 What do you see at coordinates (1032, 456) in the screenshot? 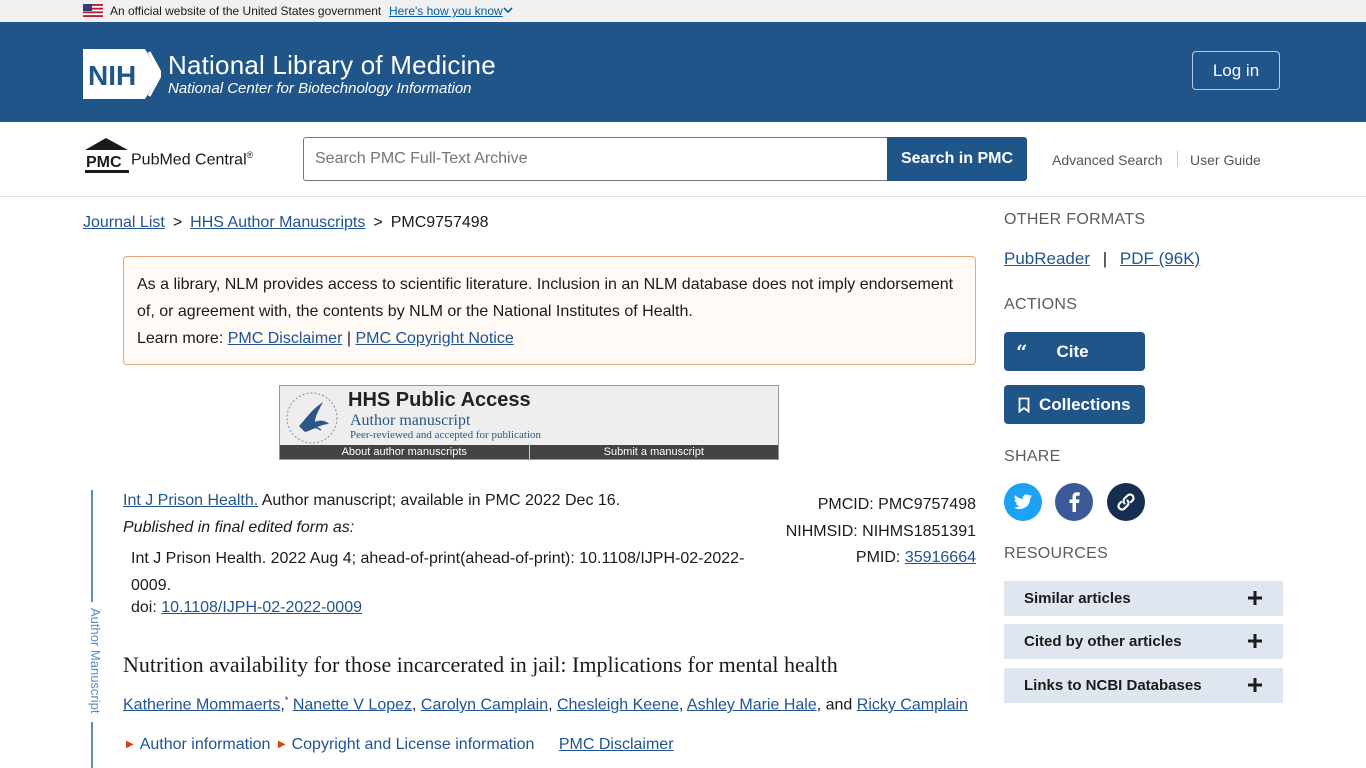
I see `share-heading: SHARE` at bounding box center [1032, 456].